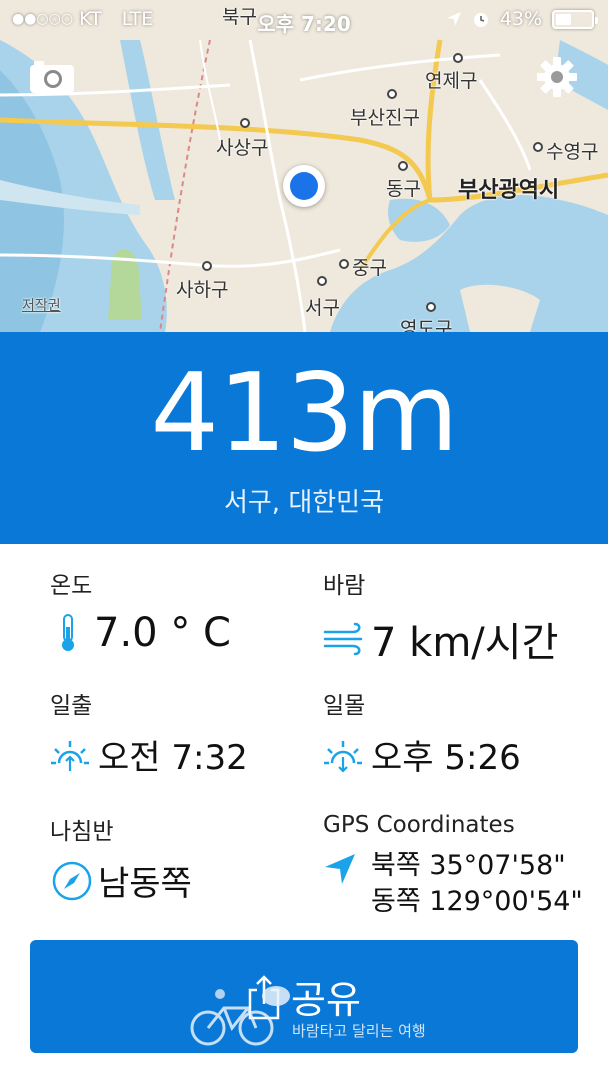 Image resolution: width=608 pixels, height=1080 pixels. Describe the element at coordinates (71, 706) in the screenshot. I see `sunrise-label: 일출` at that location.